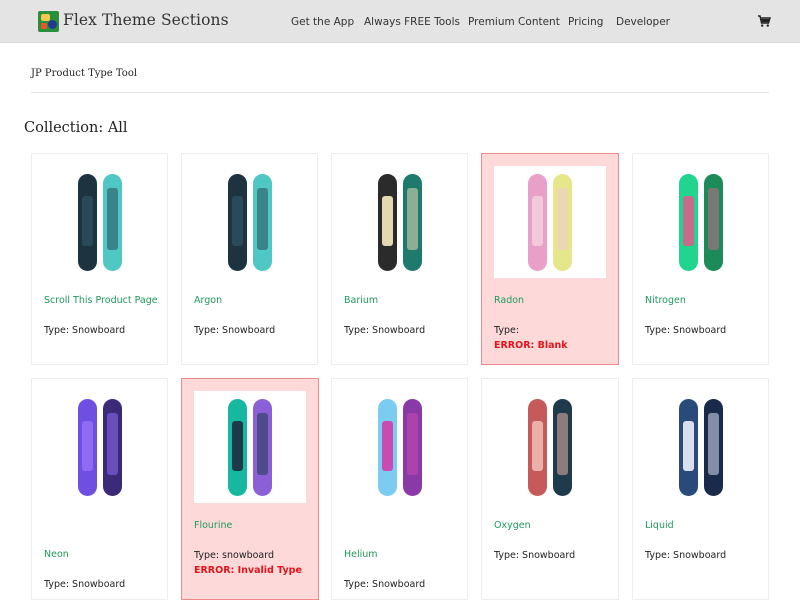 The width and height of the screenshot is (800, 600). I want to click on product-type: Type: snowboard, so click(234, 555).